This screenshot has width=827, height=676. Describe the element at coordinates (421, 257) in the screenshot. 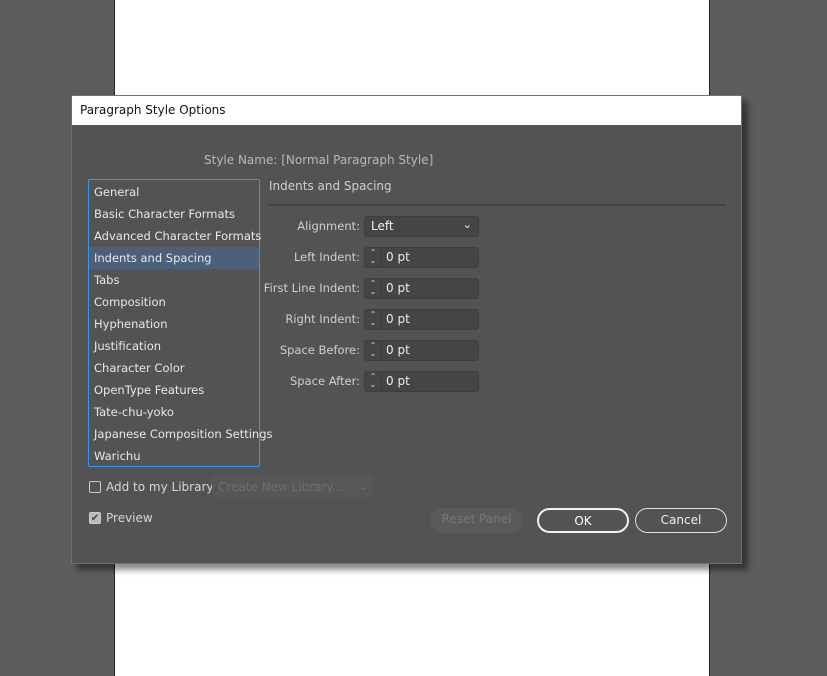

I see `left-indent-field: ⌃ ⌄ 0 pt` at that location.